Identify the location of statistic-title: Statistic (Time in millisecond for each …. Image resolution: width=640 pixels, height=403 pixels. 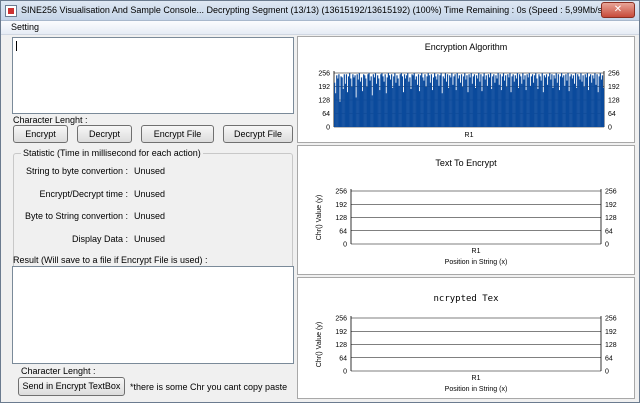
(112, 153).